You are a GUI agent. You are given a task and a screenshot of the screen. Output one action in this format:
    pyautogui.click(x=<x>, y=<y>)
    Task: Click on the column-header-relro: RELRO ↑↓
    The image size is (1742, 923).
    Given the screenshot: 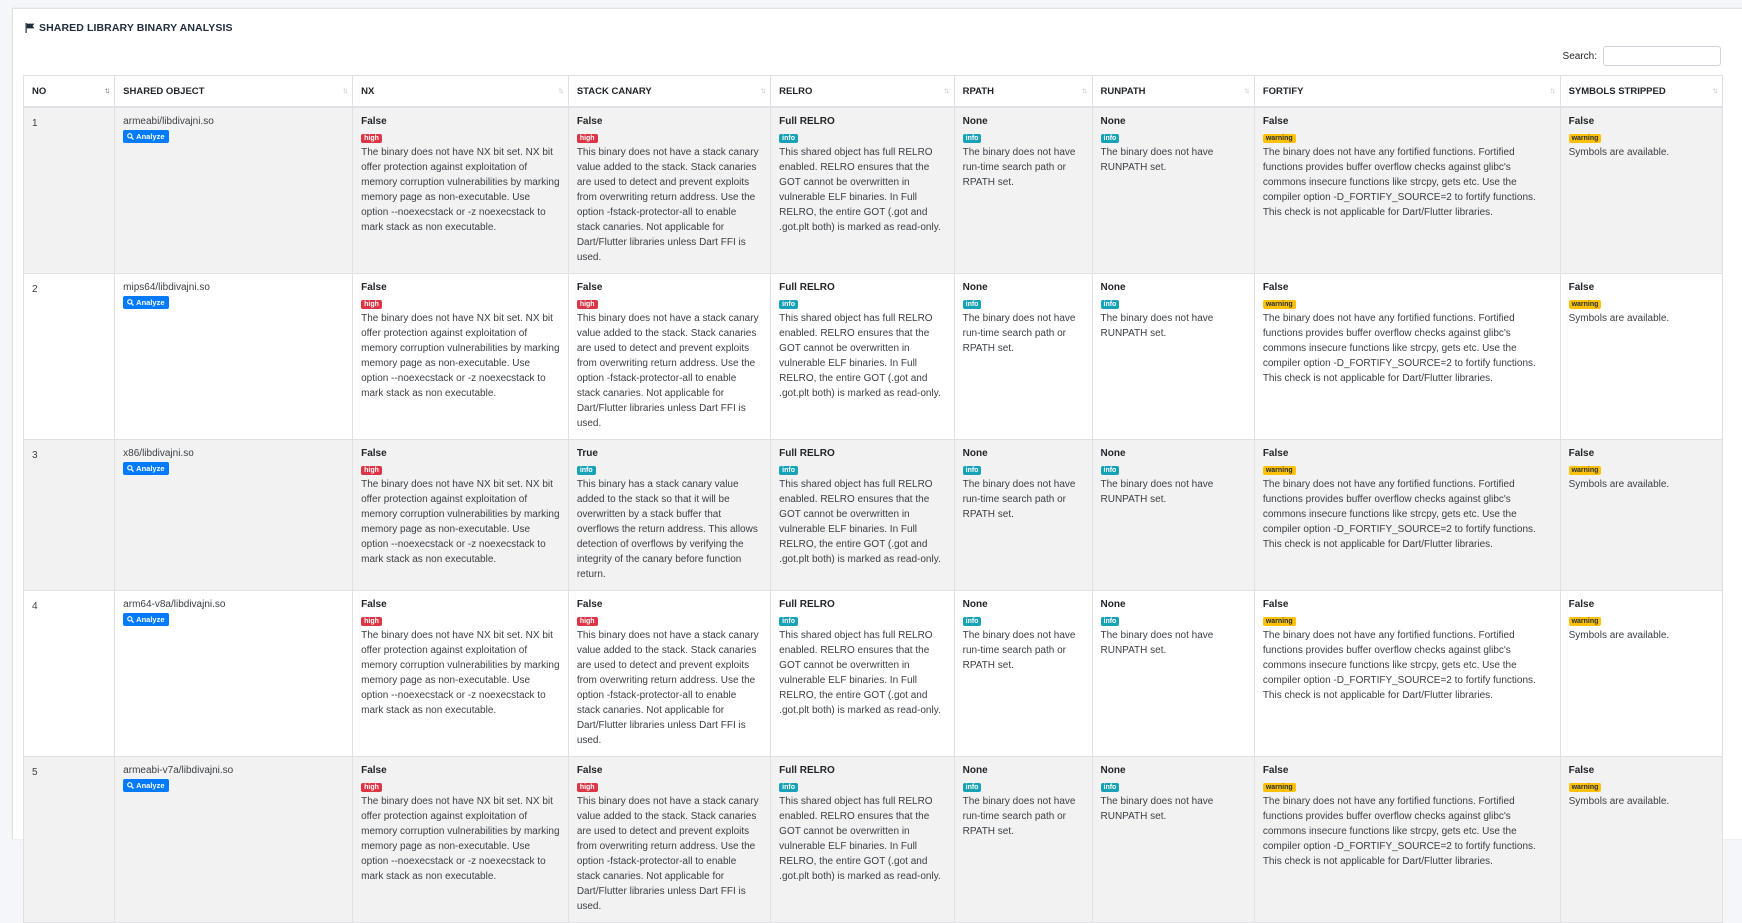 What is the action you would take?
    pyautogui.click(x=862, y=91)
    